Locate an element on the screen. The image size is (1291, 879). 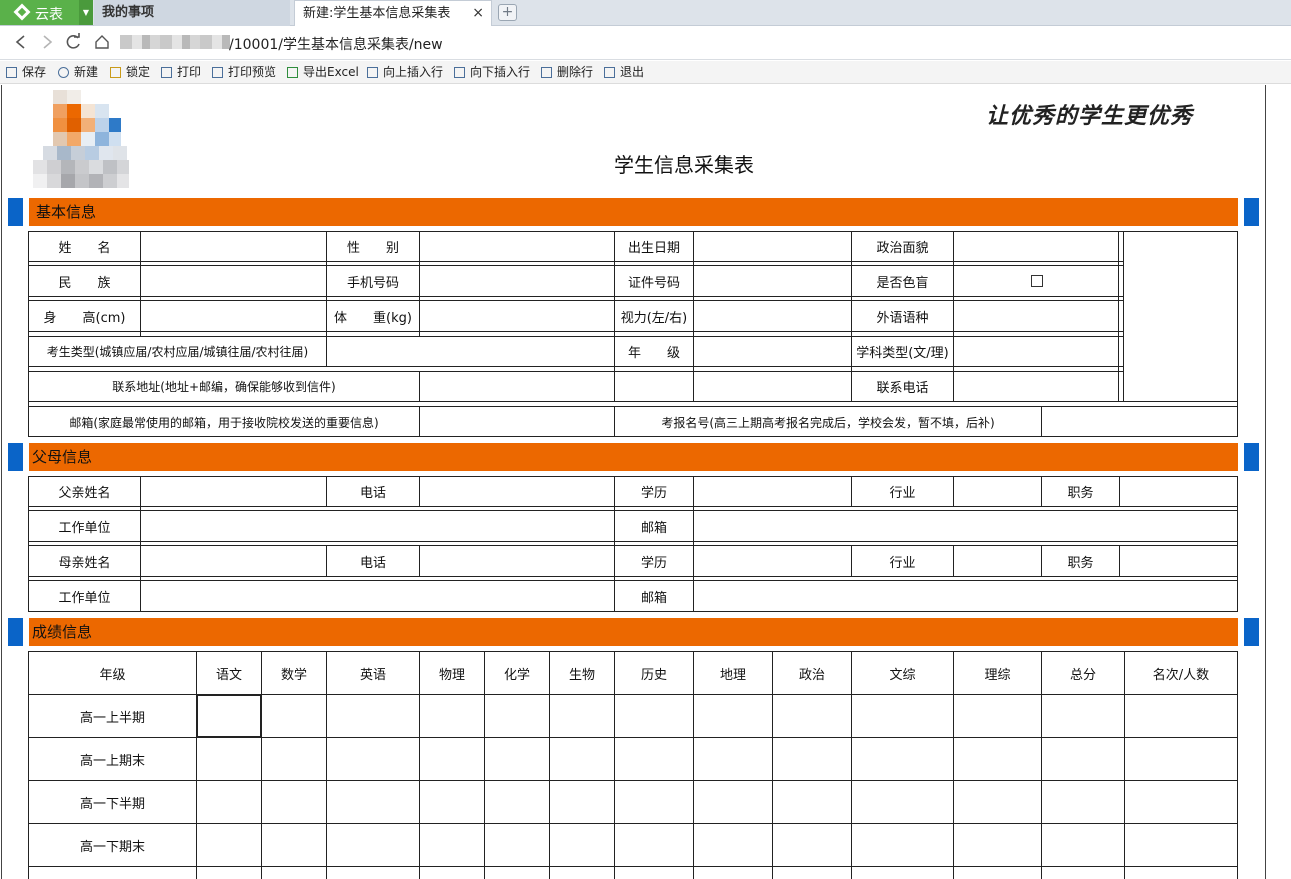
toolbar-print-button: 打印 is located at coordinates (180, 72).